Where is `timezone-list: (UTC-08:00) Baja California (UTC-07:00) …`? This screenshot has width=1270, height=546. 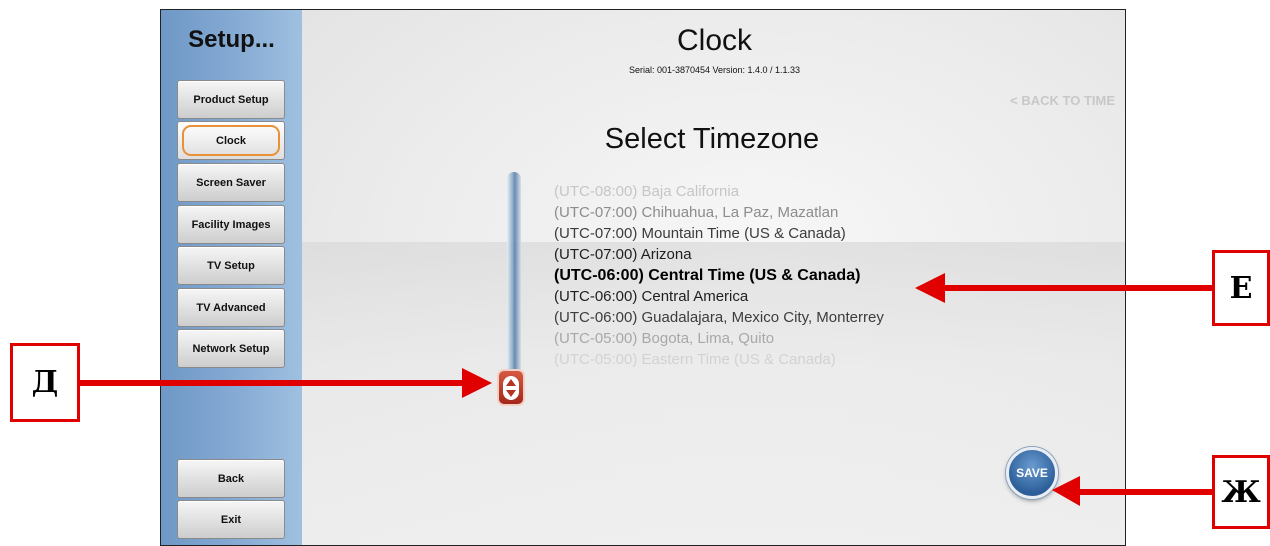
timezone-list: (UTC-08:00) Baja California (UTC-07:00) … is located at coordinates (719, 275).